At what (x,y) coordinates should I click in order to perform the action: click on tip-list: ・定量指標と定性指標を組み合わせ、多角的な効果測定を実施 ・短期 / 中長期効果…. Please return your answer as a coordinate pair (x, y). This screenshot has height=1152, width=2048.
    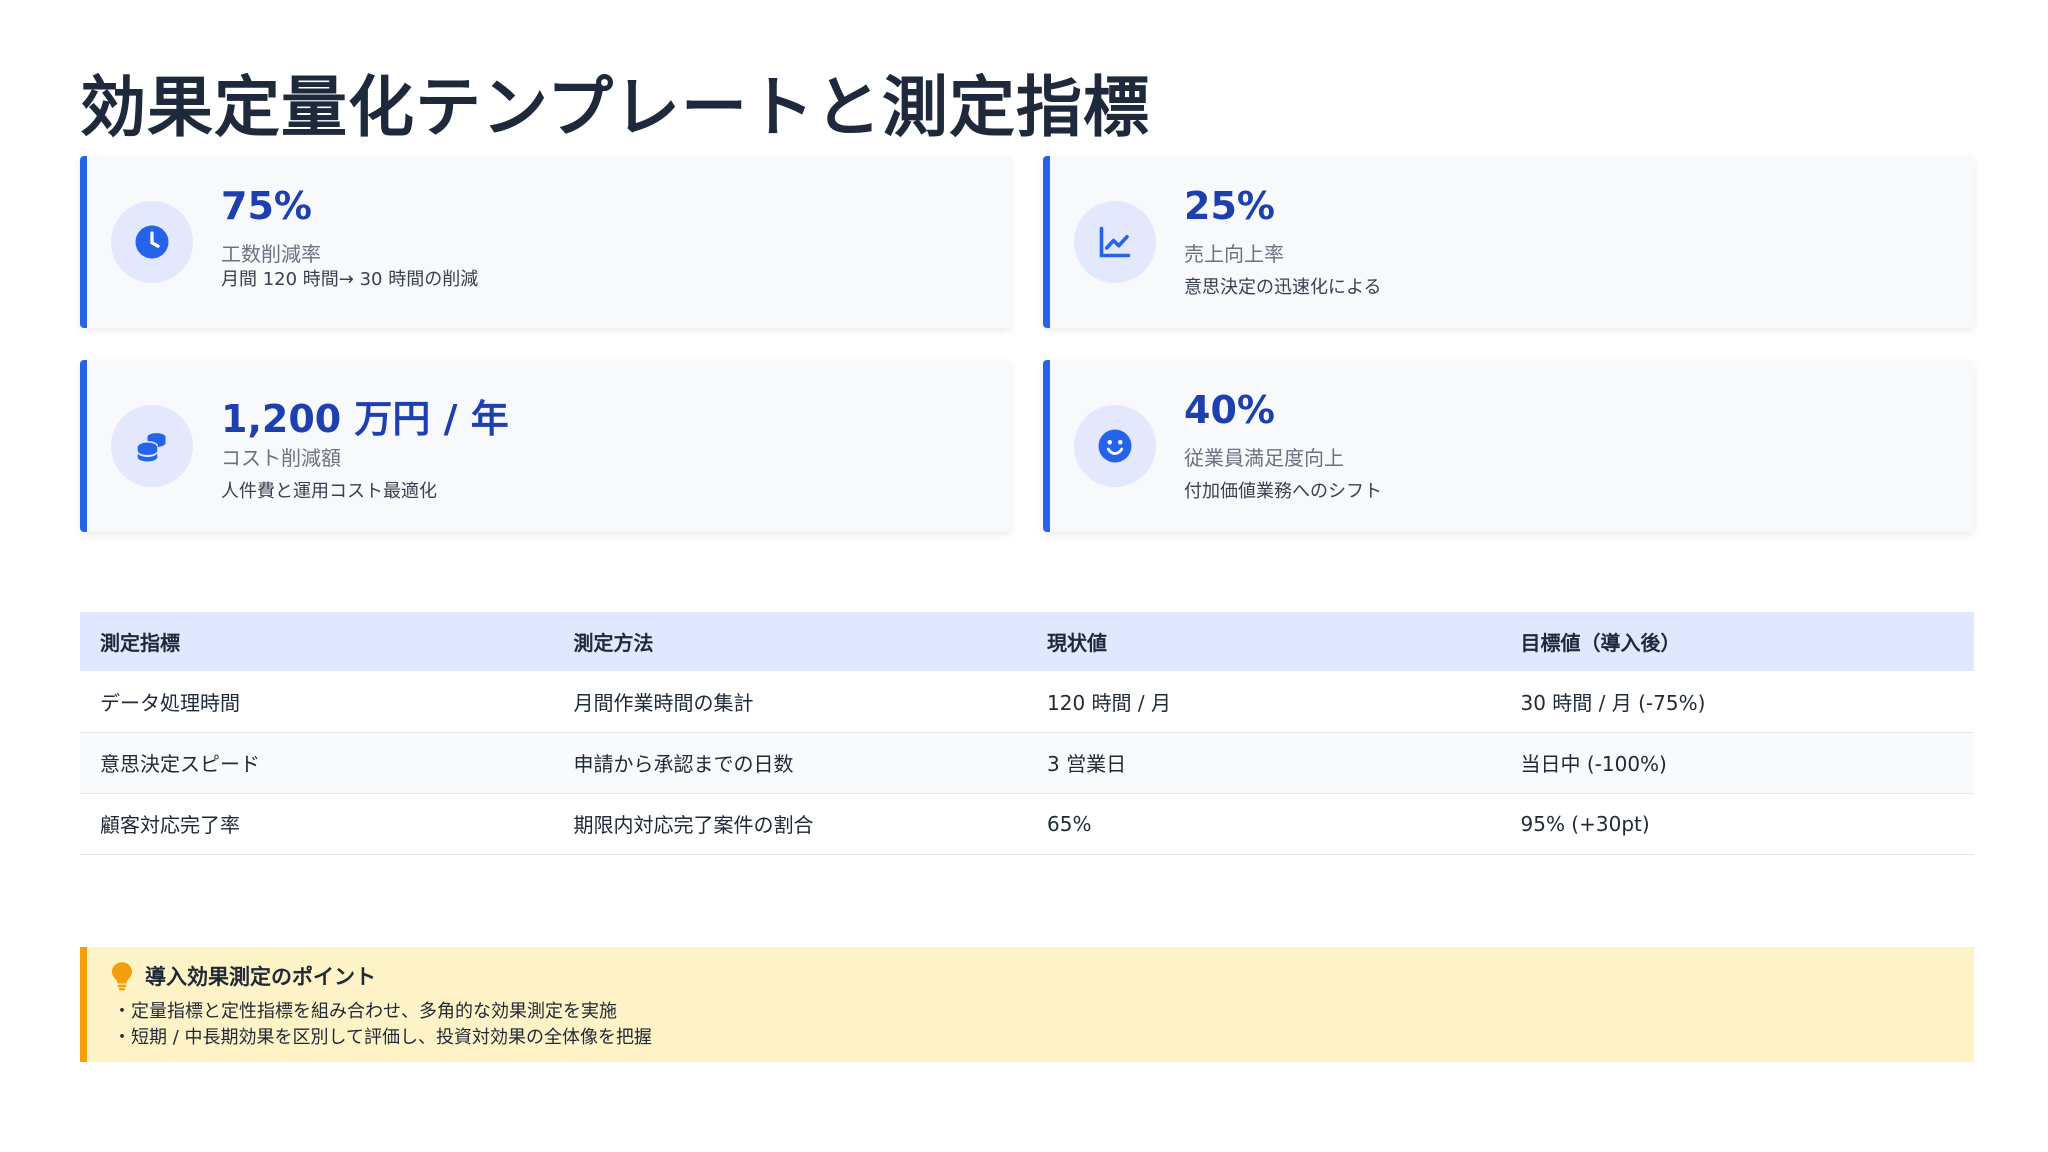
    Looking at the image, I should click on (382, 1025).